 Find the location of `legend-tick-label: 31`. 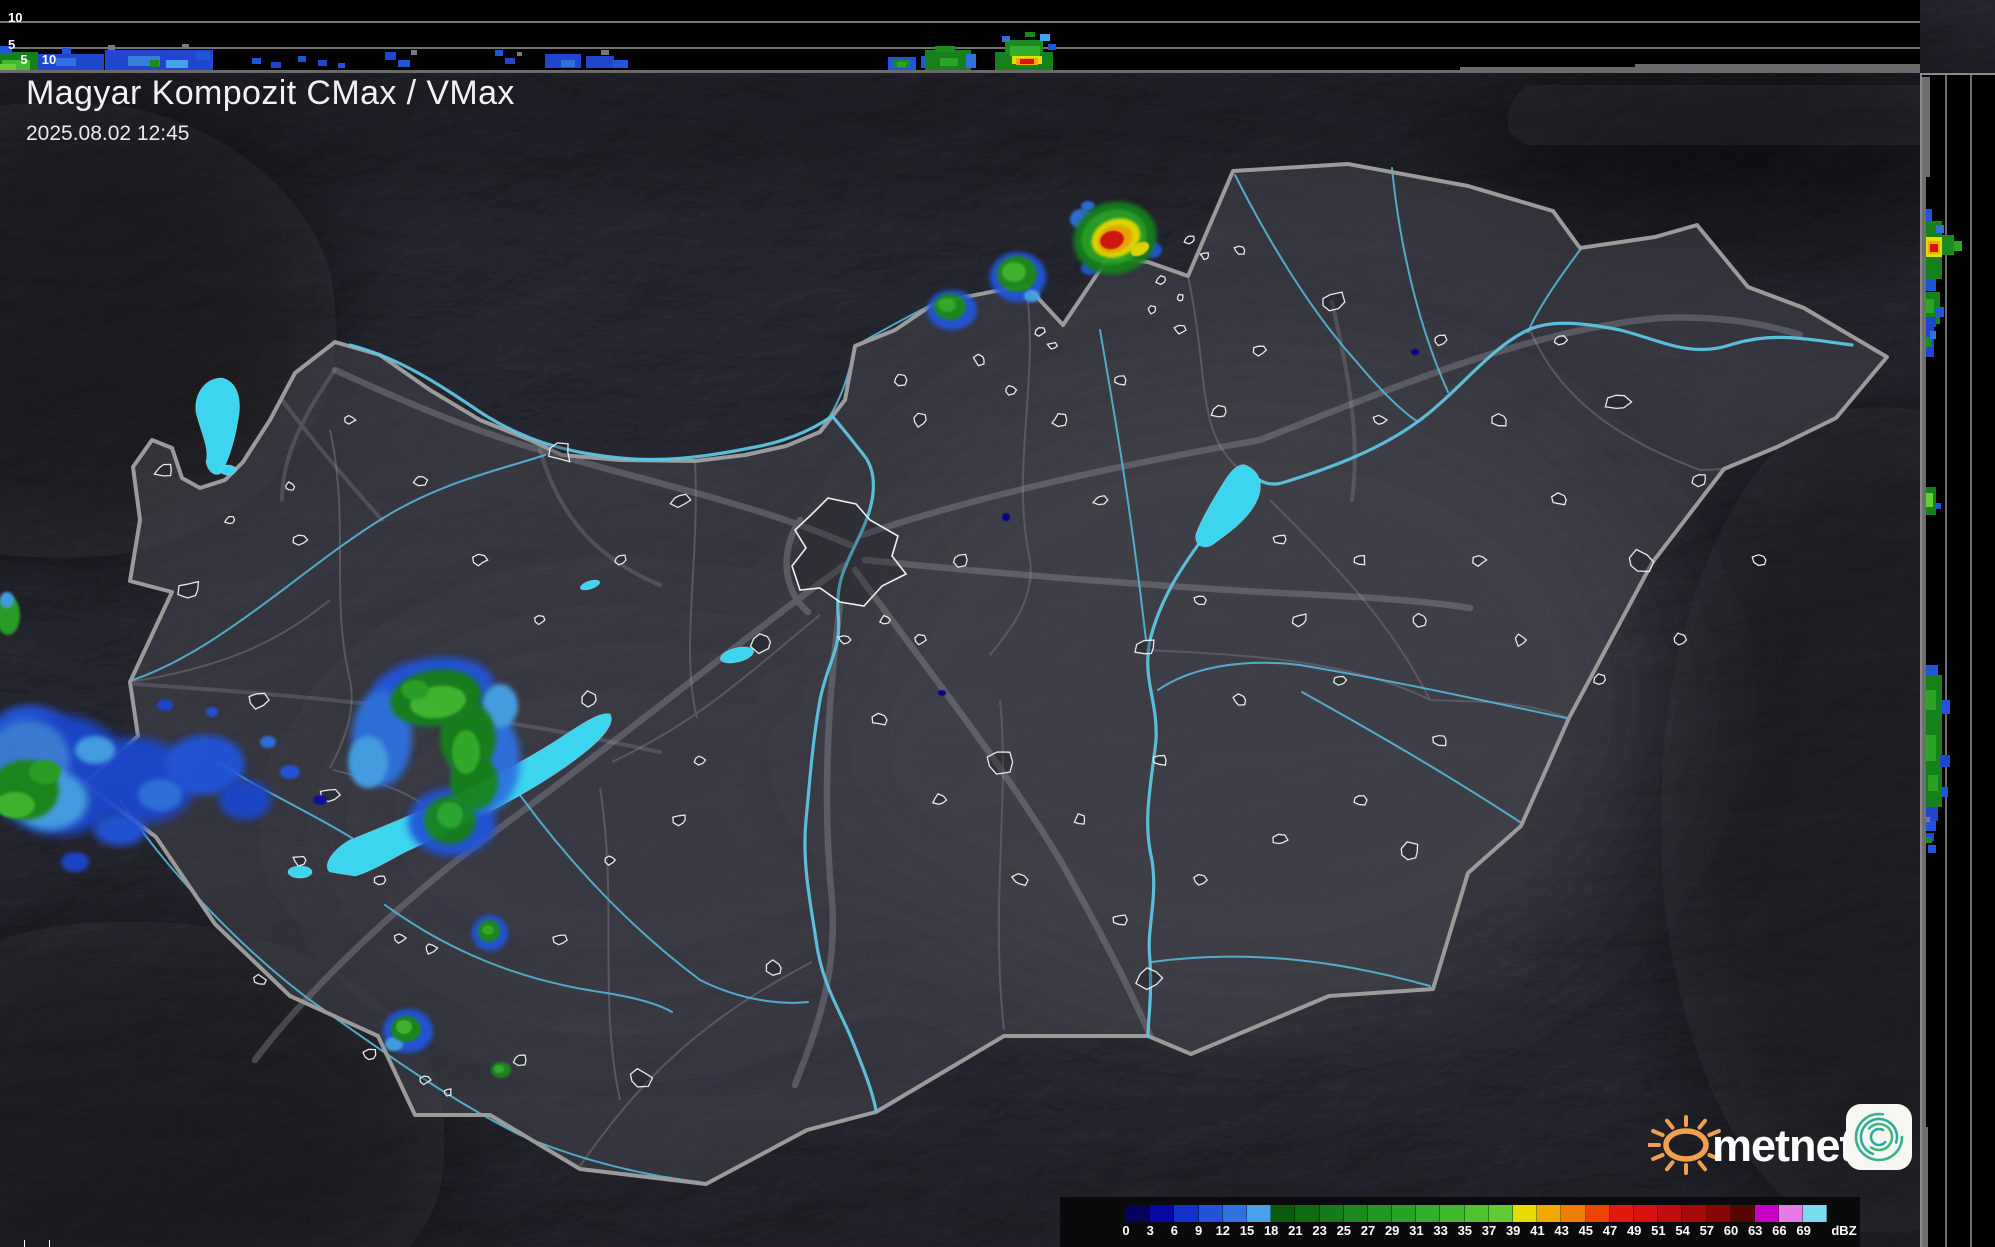

legend-tick-label: 31 is located at coordinates (1416, 1230).